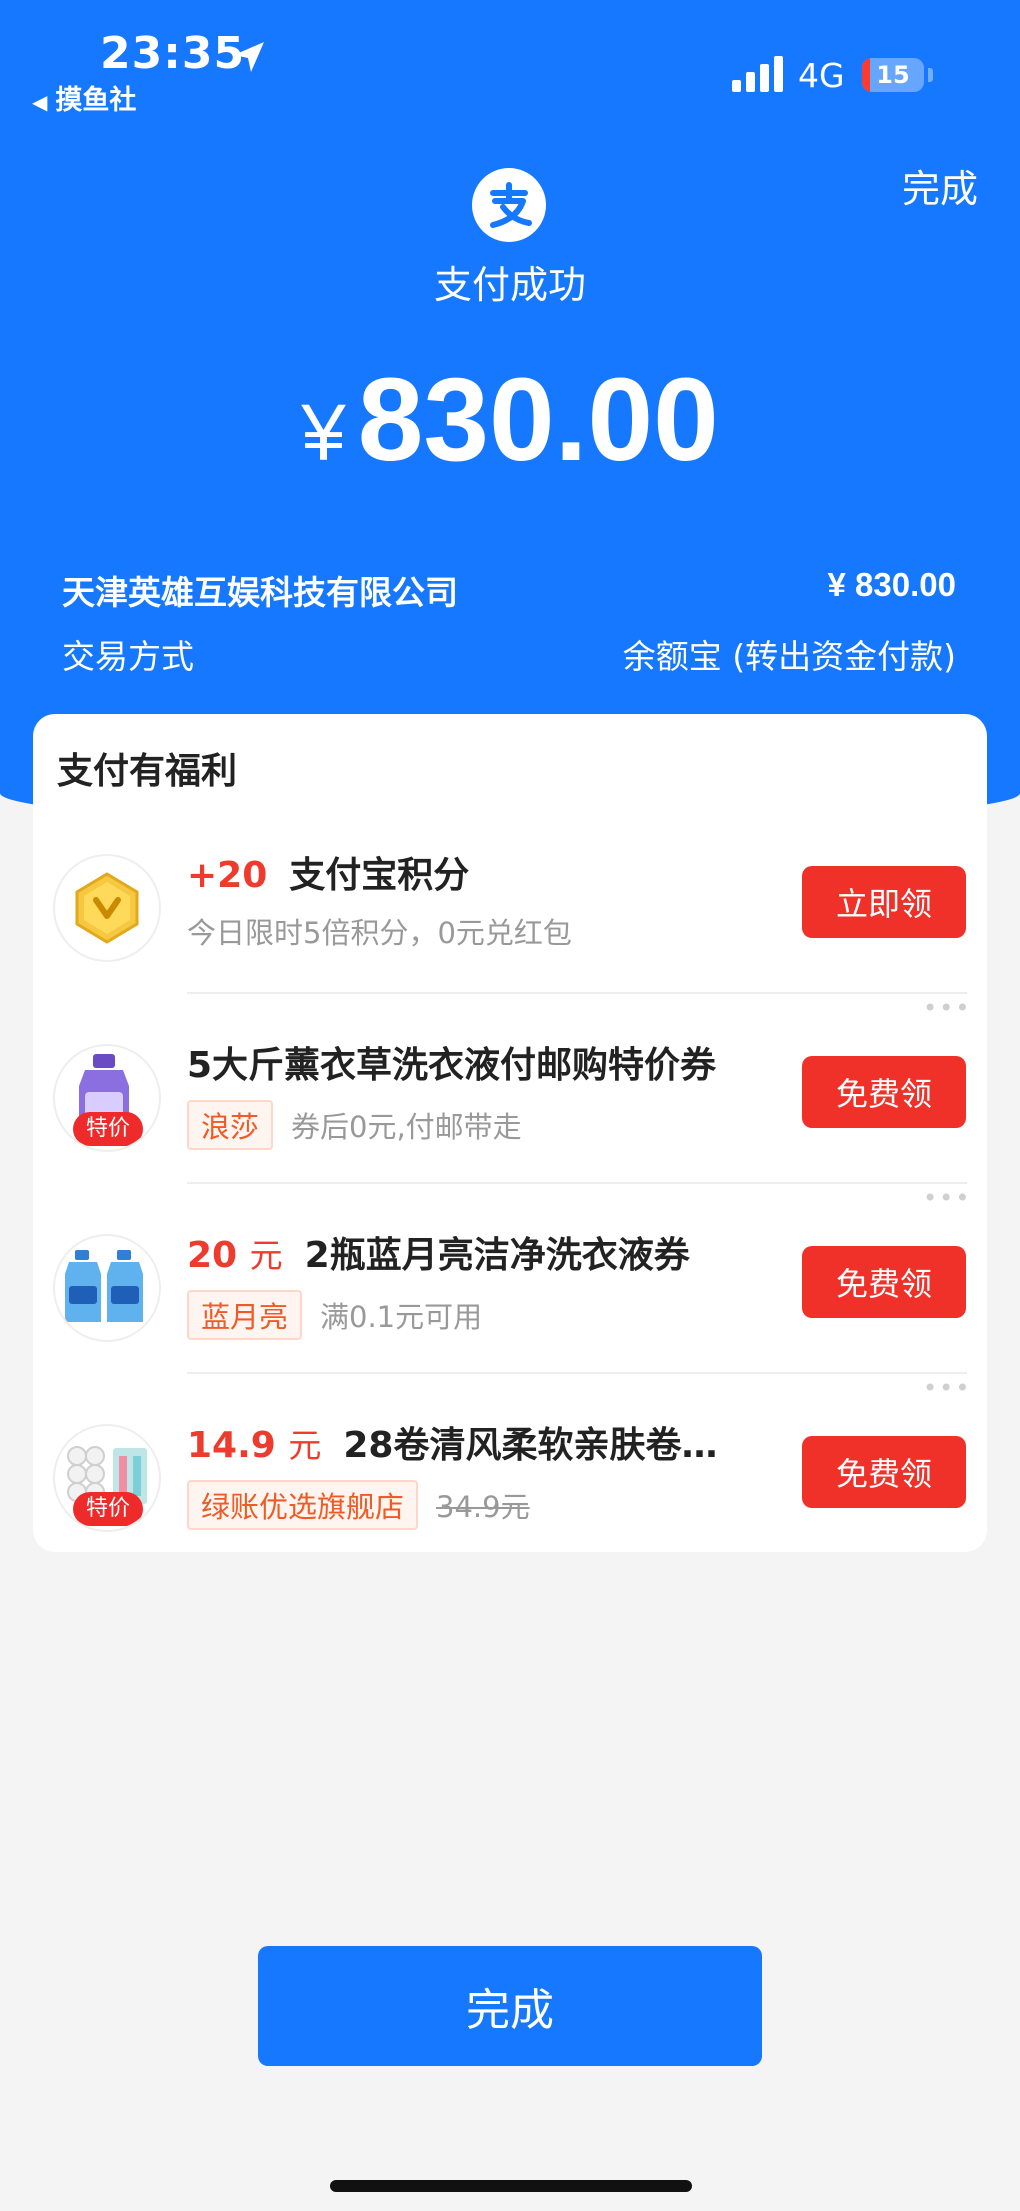 This screenshot has height=2211, width=1020. Describe the element at coordinates (891, 584) in the screenshot. I see `merchant-amount: ¥ 830.00` at that location.